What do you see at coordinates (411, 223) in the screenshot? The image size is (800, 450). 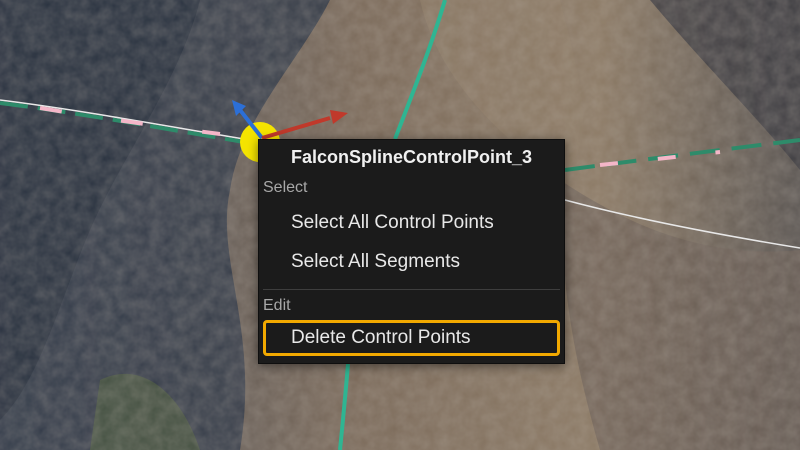 I see `select-all-control-points-item: Select All Control Points` at bounding box center [411, 223].